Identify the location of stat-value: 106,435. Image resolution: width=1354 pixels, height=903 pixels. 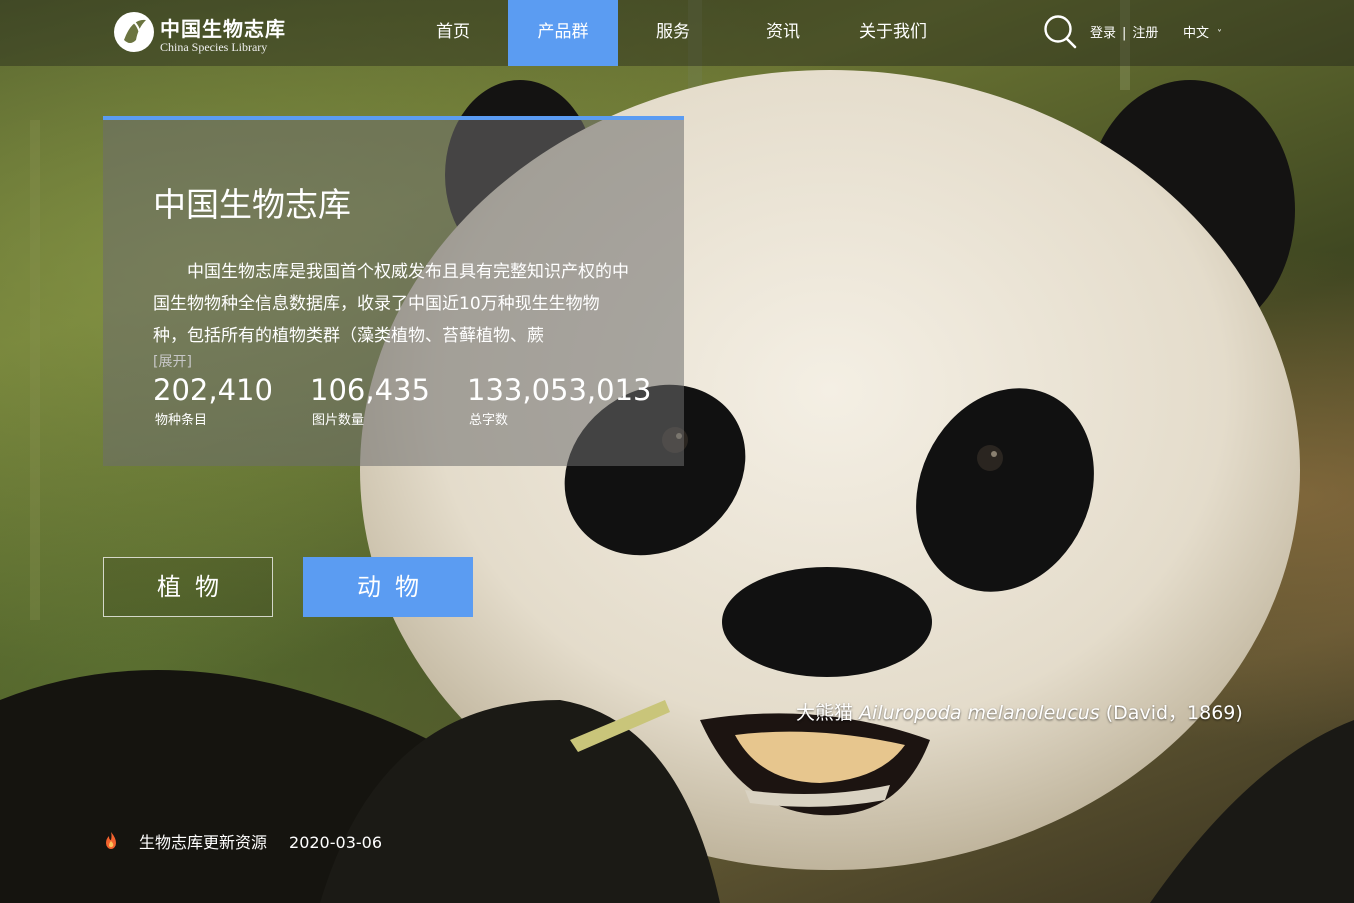
(370, 390).